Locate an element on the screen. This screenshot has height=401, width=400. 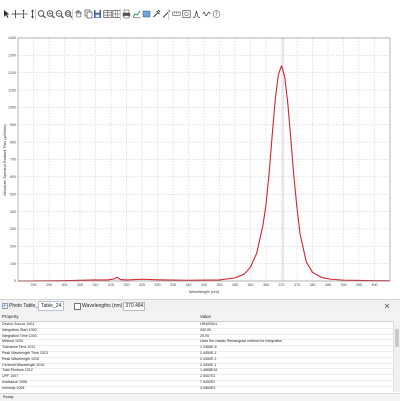
x-tick-label: 355 is located at coordinates (235, 285).